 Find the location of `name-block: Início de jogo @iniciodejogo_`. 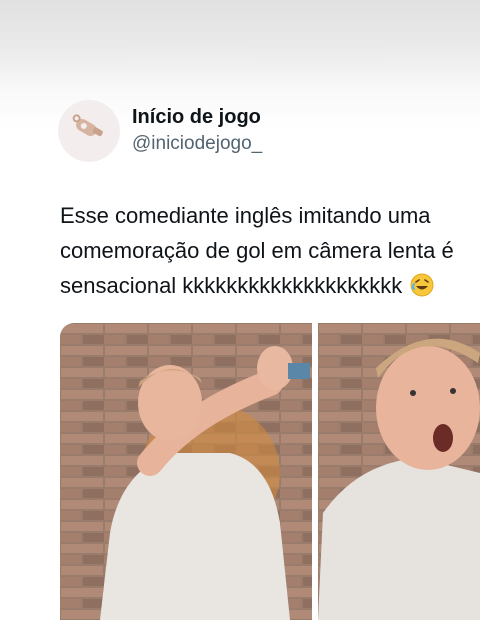

name-block: Início de jogo @iniciodejogo_ is located at coordinates (197, 131).